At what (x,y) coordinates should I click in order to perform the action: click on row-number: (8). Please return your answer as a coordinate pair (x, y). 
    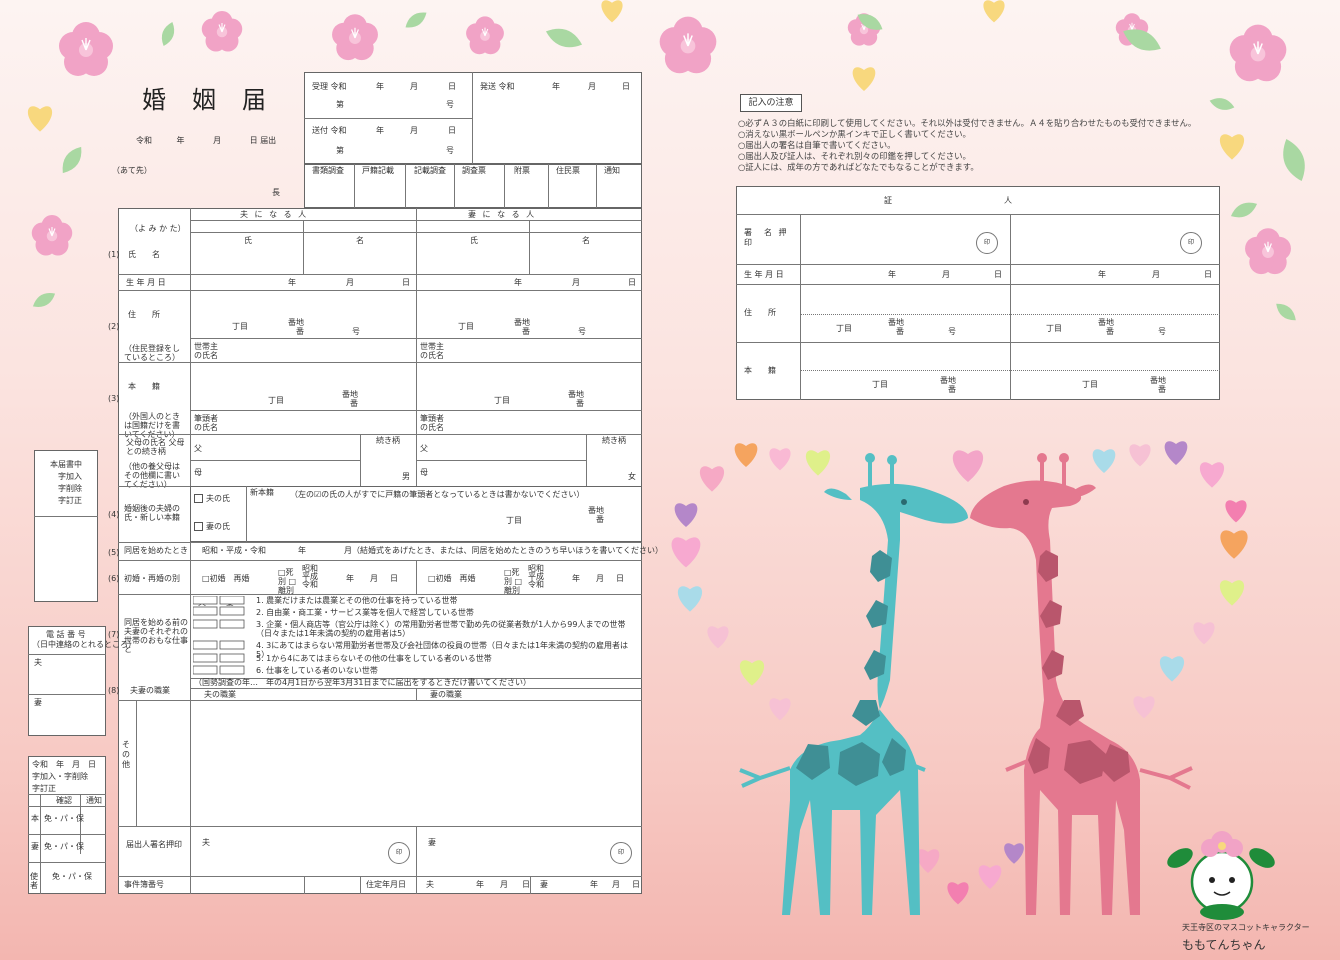
    Looking at the image, I should click on (114, 690).